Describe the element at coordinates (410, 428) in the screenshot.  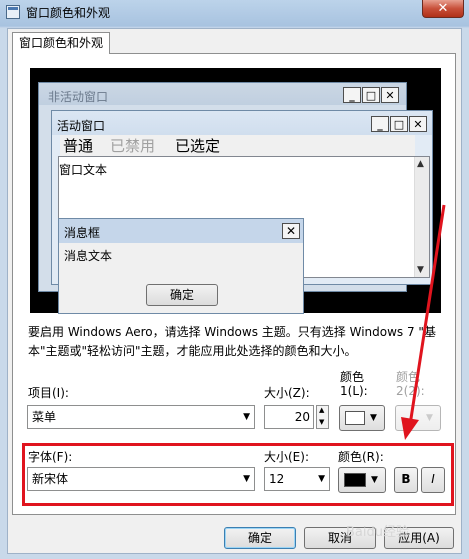
I see `arrow-head` at that location.